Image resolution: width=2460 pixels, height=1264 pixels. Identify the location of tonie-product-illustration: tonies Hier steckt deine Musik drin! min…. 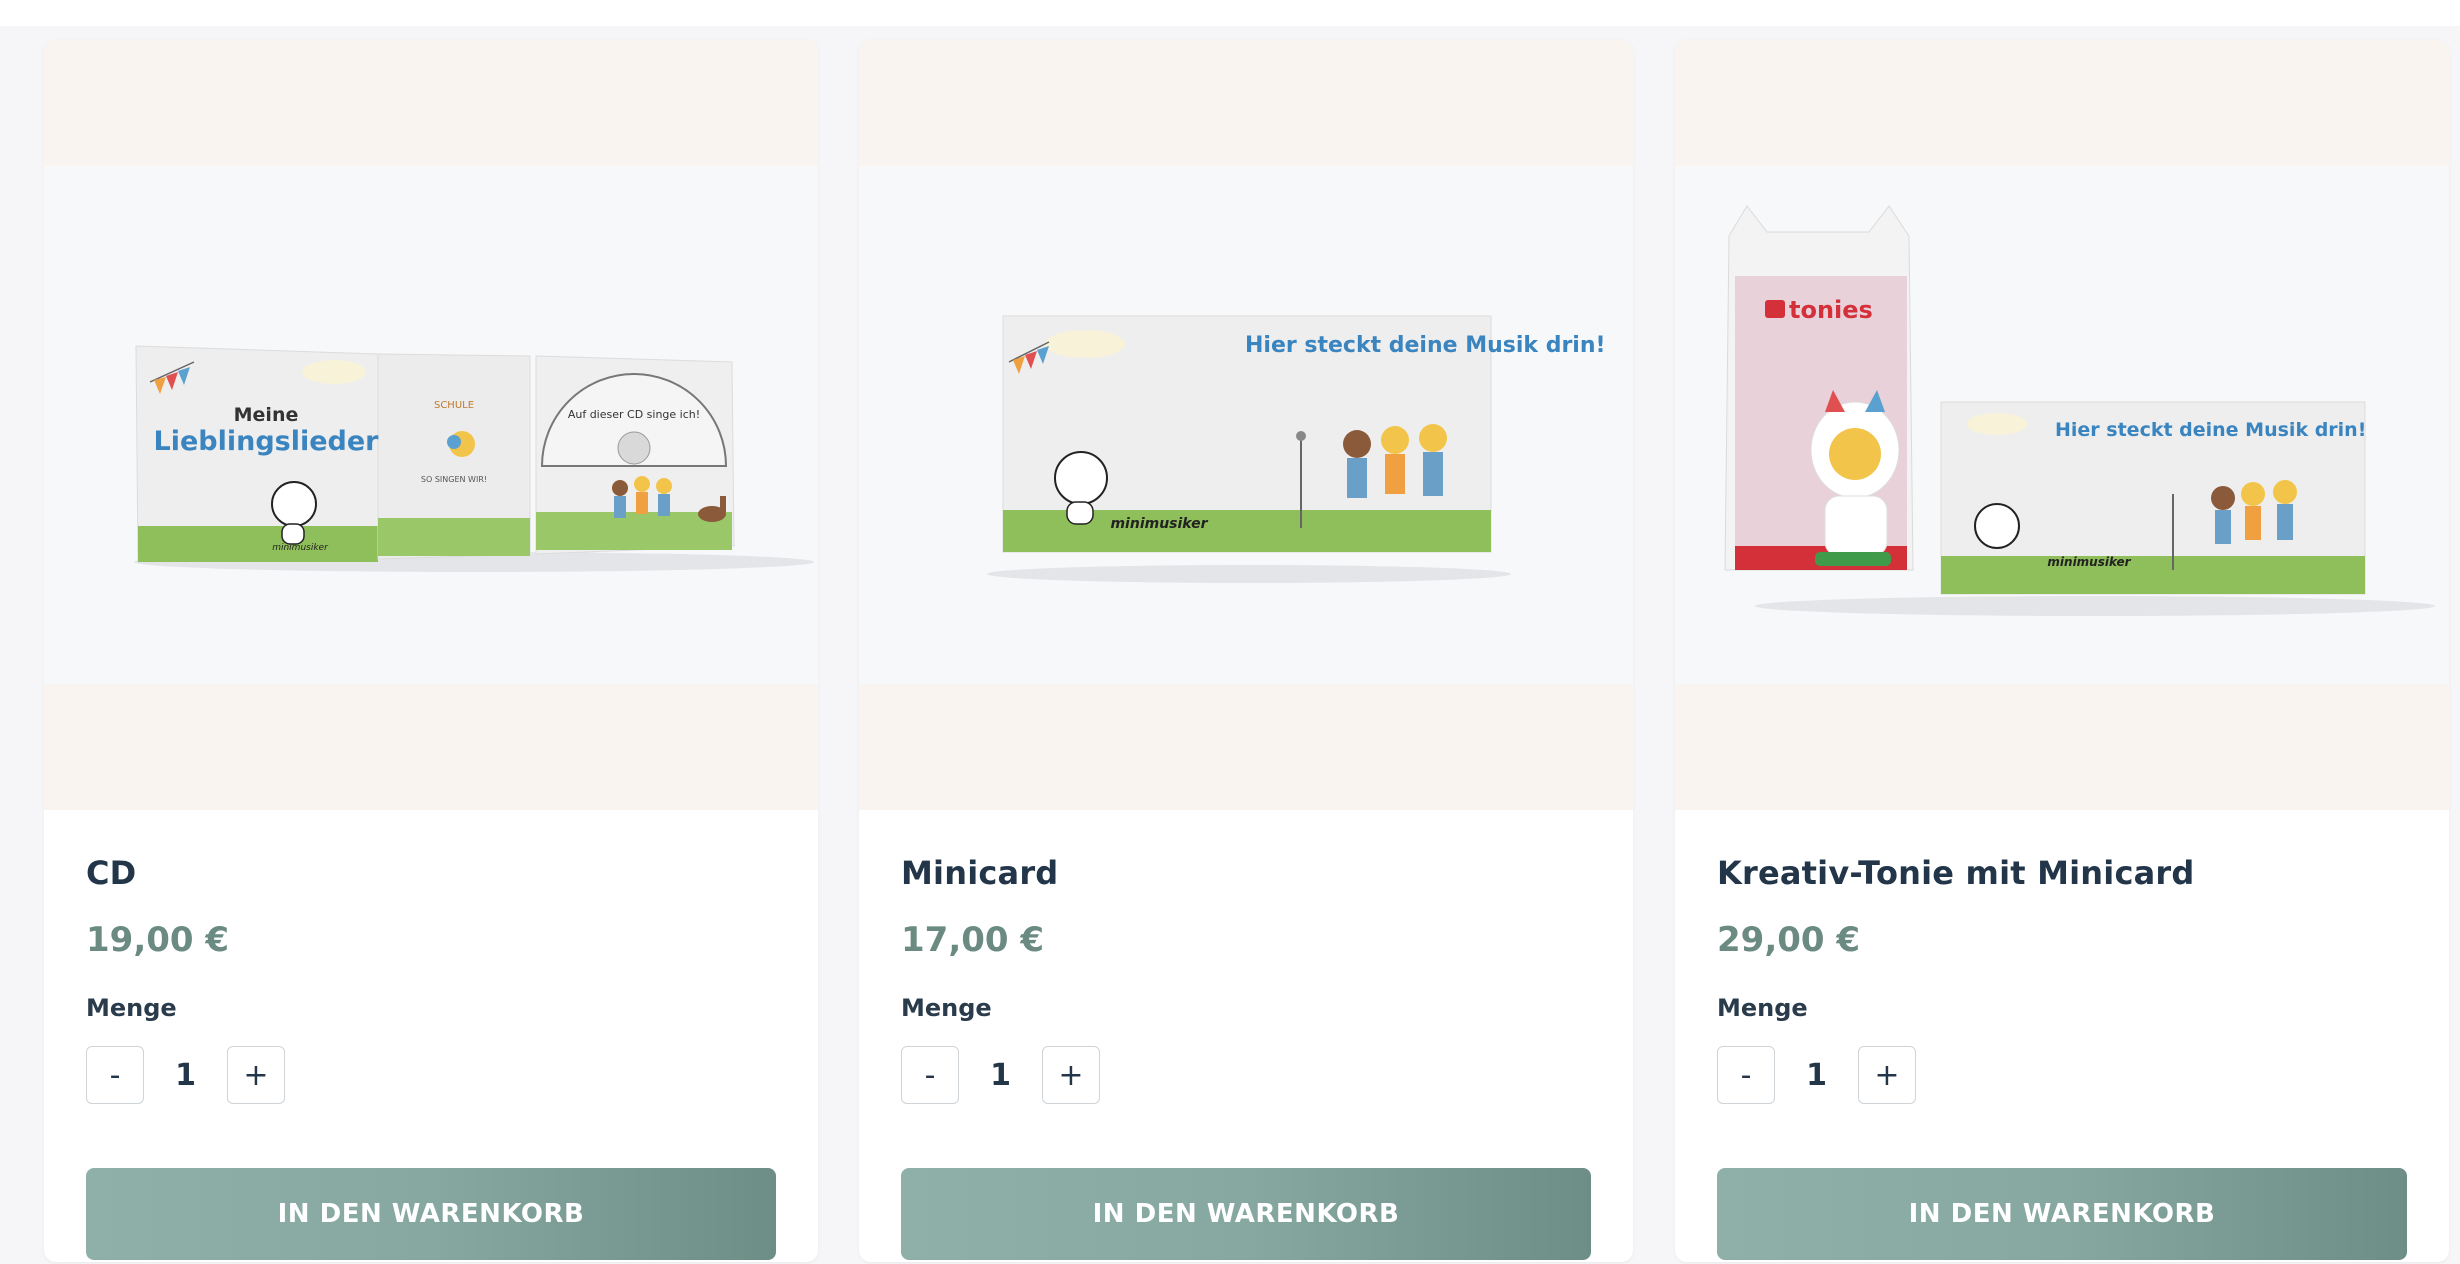
(2079, 410).